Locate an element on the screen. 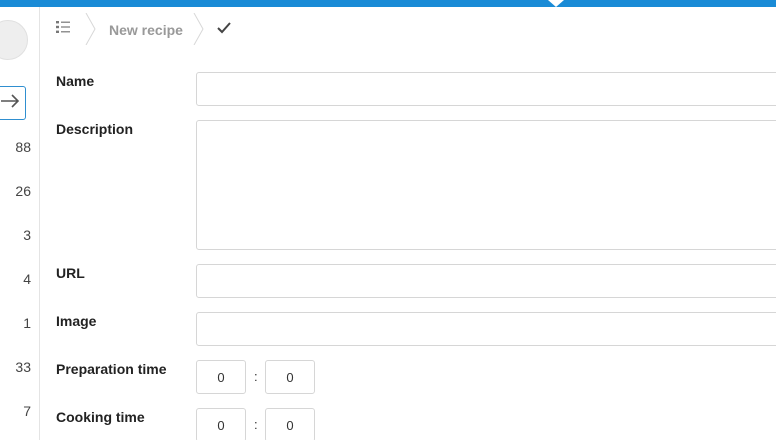 Image resolution: width=776 pixels, height=440 pixels. sidebar-count: 7 is located at coordinates (16, 411).